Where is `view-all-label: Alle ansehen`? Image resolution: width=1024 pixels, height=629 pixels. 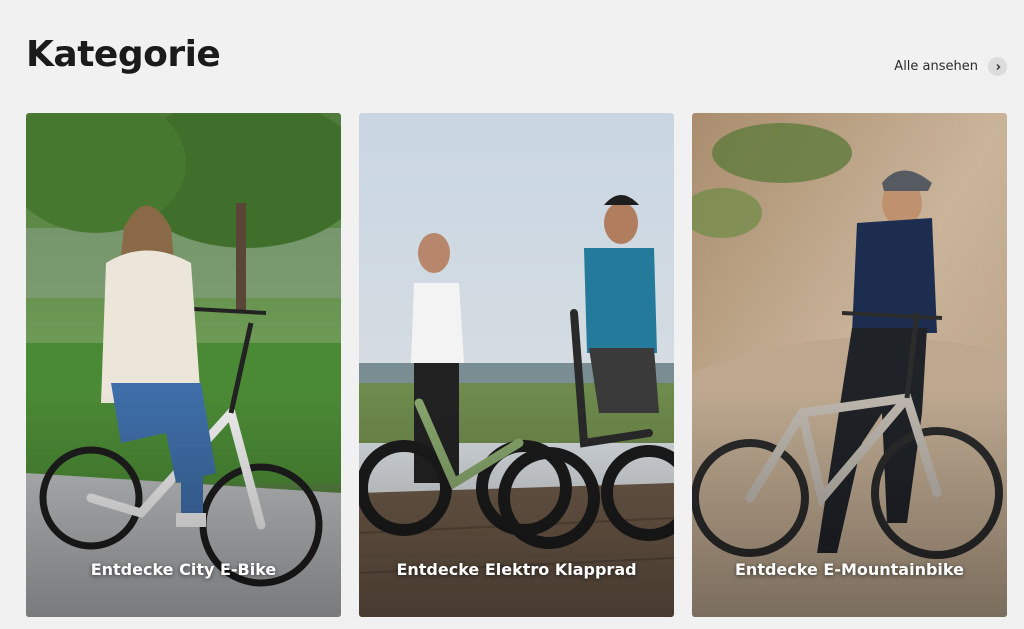 view-all-label: Alle ansehen is located at coordinates (936, 66).